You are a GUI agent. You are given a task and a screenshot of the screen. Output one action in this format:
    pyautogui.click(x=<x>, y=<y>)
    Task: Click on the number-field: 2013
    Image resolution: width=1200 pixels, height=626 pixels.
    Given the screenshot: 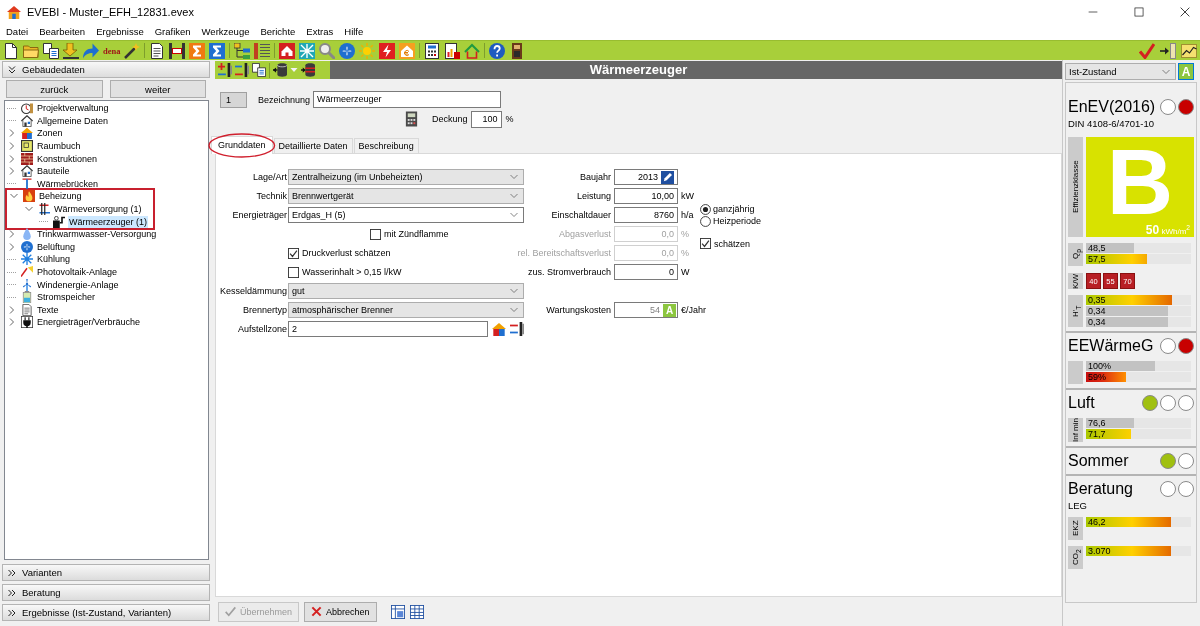 What is the action you would take?
    pyautogui.click(x=646, y=177)
    